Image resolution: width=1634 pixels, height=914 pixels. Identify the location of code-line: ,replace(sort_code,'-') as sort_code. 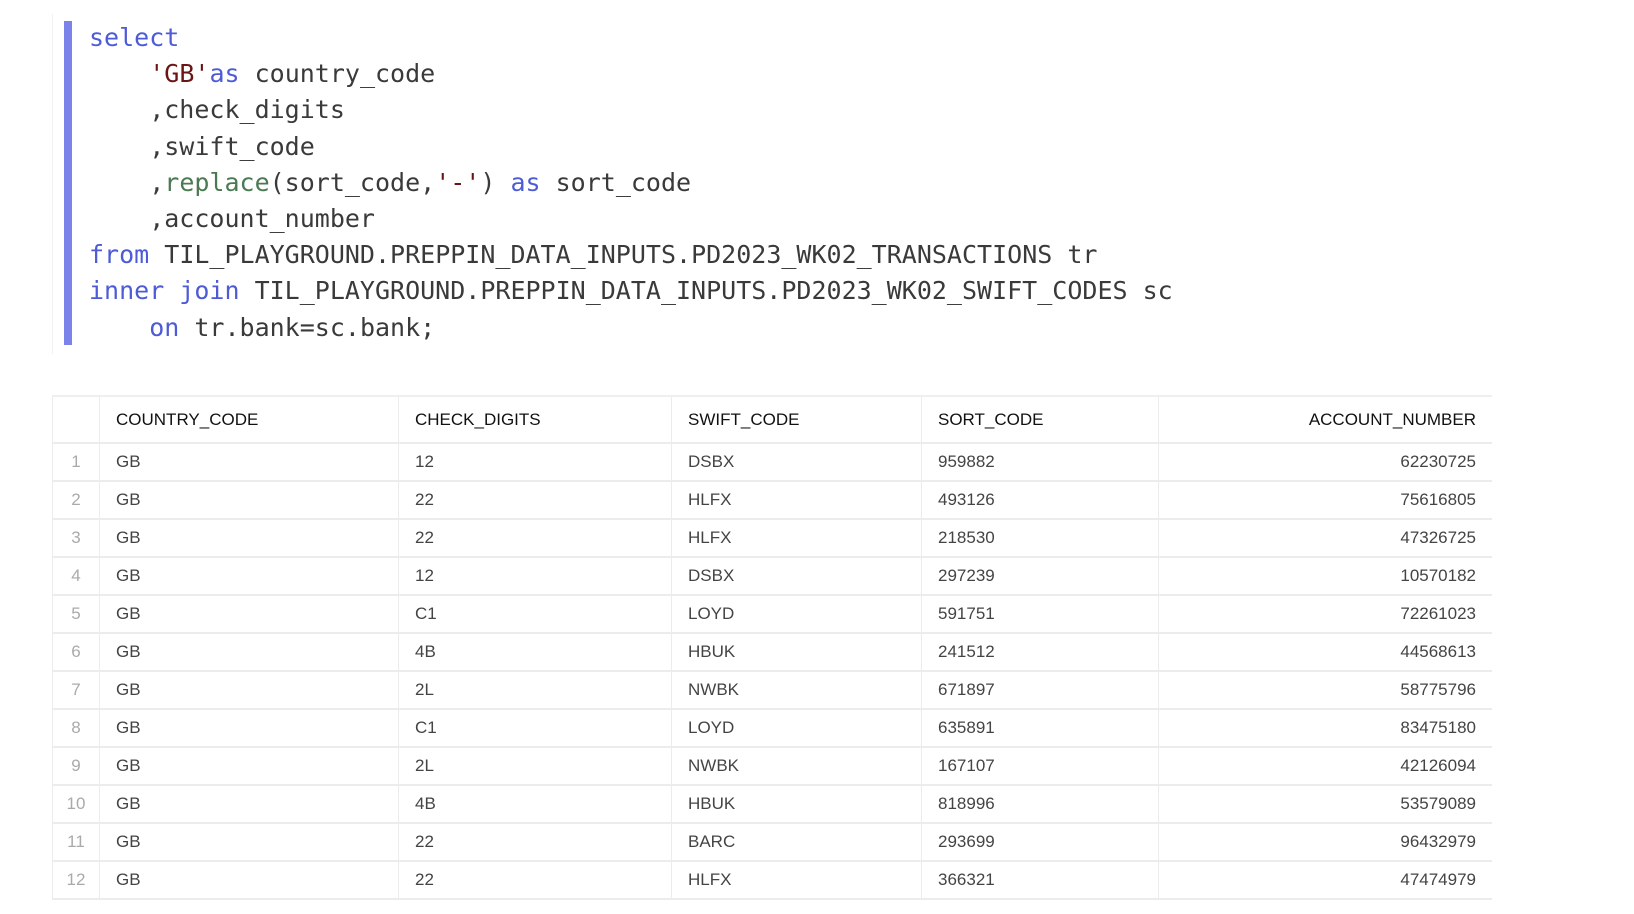
(631, 183).